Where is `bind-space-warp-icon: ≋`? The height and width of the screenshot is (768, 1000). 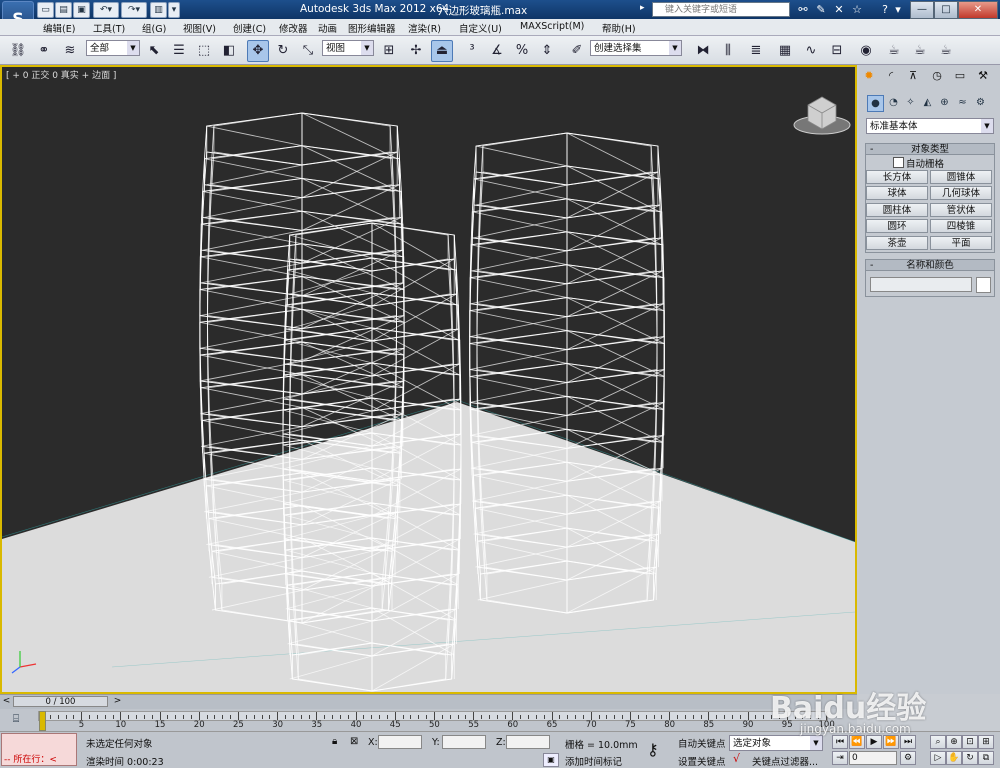 bind-space-warp-icon: ≋ is located at coordinates (70, 51).